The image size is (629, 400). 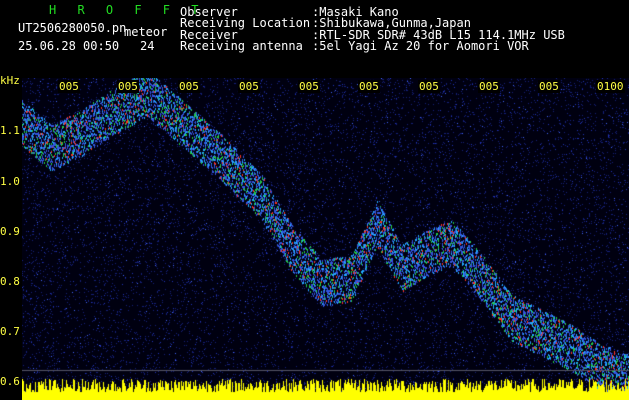 What do you see at coordinates (189, 86) in the screenshot?
I see `x-tick-2: 005` at bounding box center [189, 86].